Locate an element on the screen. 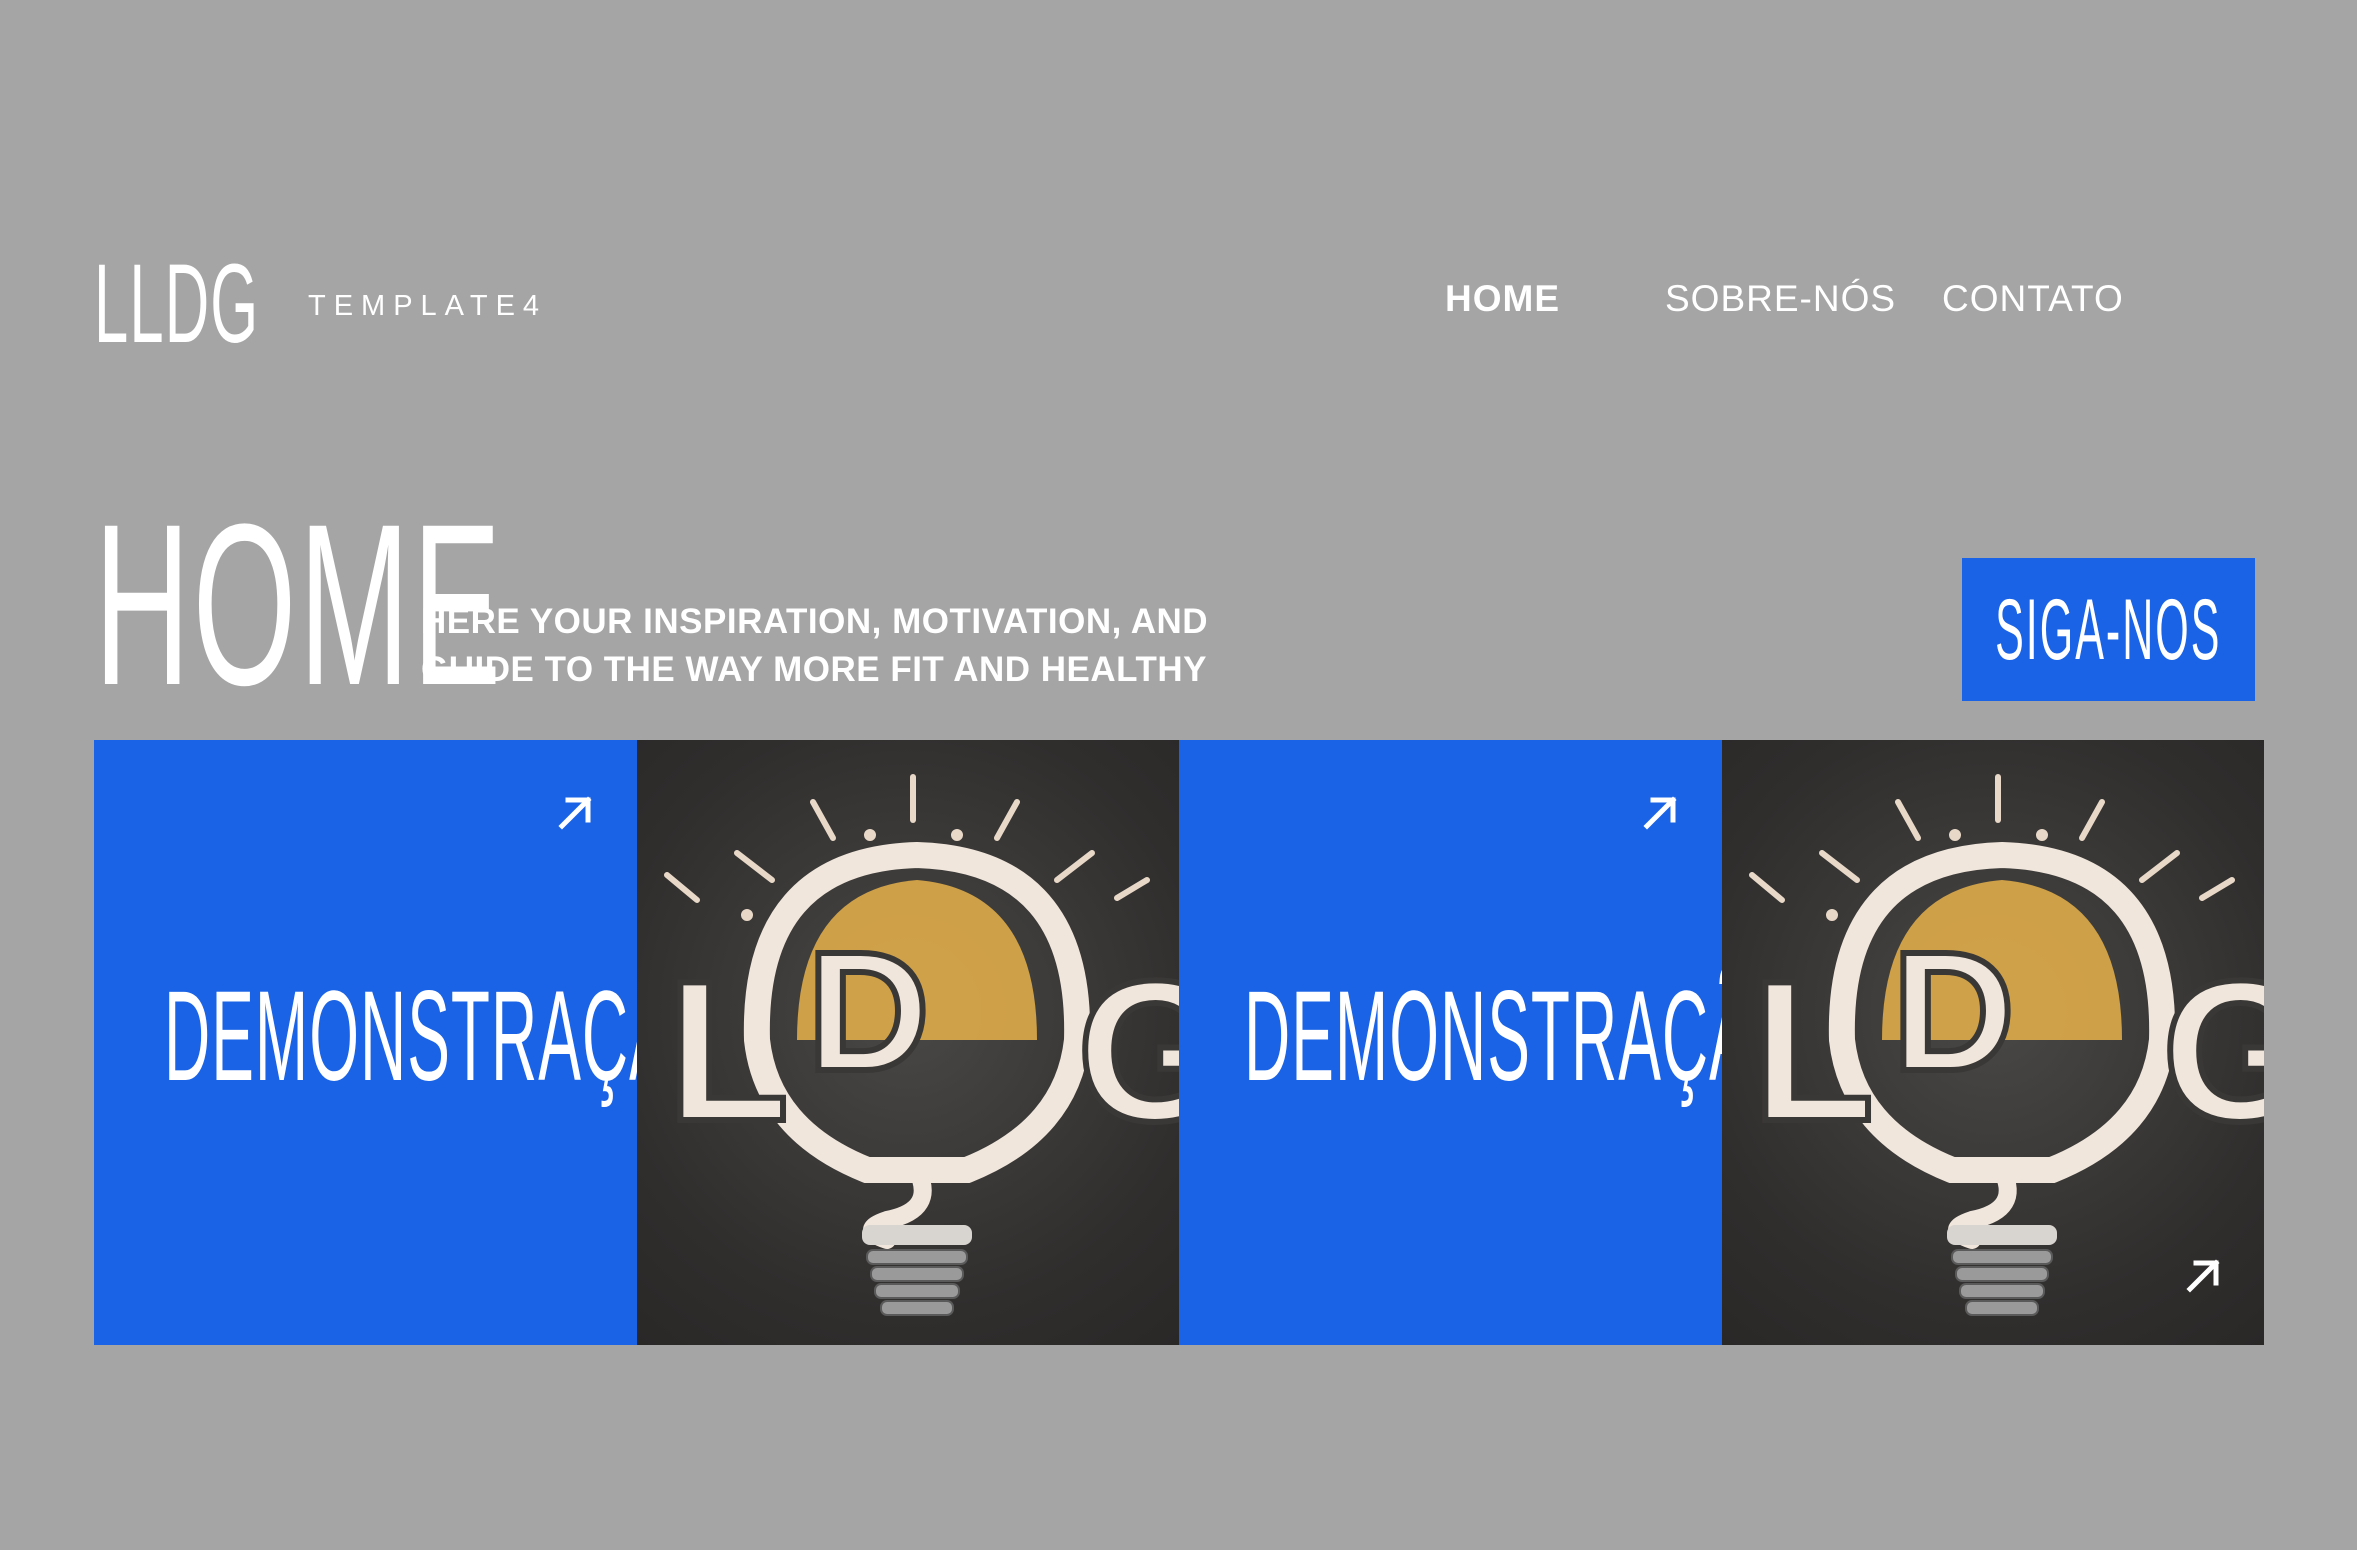 This screenshot has height=1550, width=2357. hero-subtitle-line-2: GUIDE TO THE WAY MORE FIT AND HEALTHY is located at coordinates (814, 669).